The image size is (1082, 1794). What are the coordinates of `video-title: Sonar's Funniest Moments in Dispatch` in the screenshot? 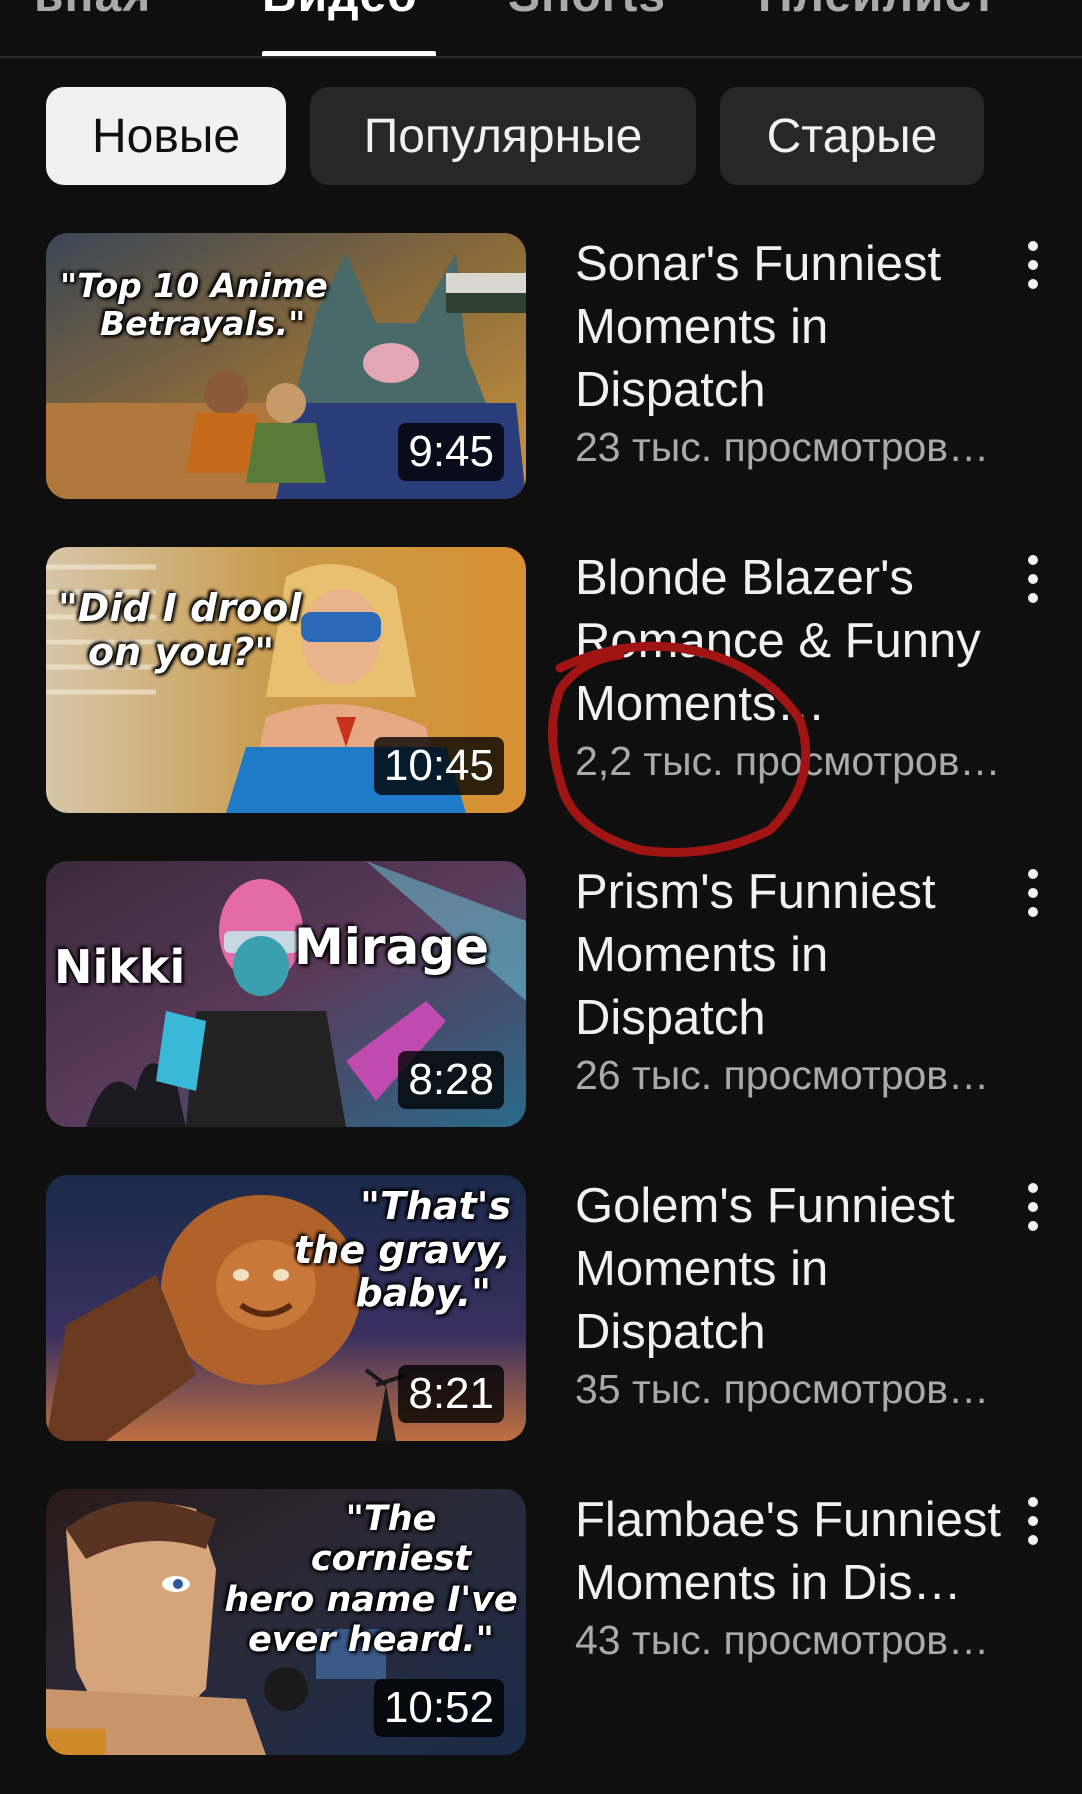 It's located at (790, 327).